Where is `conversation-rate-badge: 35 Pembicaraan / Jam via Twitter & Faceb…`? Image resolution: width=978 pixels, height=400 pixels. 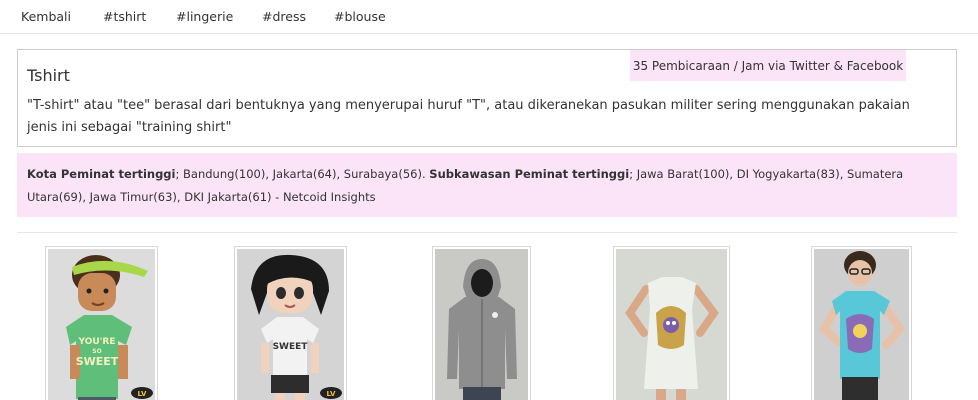
conversation-rate-badge: 35 Pembicaraan / Jam via Twitter & Faceb… is located at coordinates (768, 65).